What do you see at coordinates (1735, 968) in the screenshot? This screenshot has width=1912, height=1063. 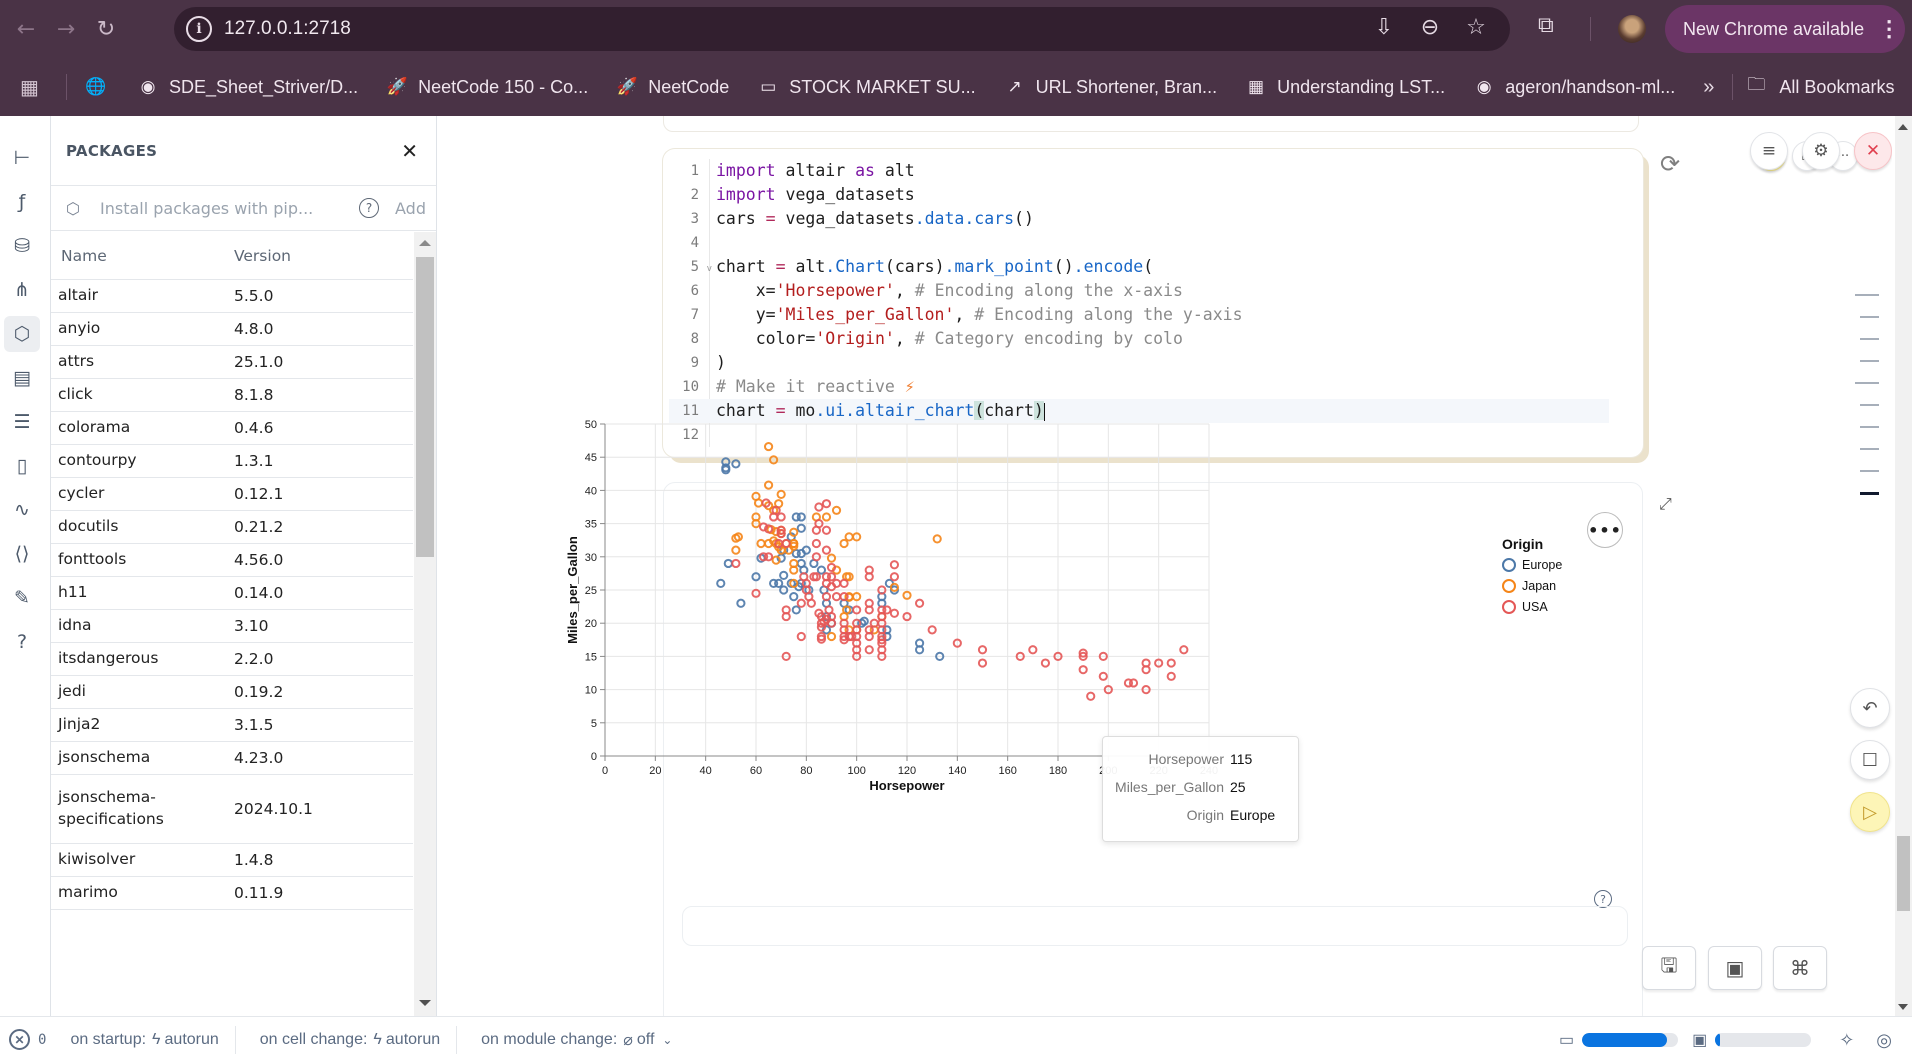 I see `layout-button: ▣` at bounding box center [1735, 968].